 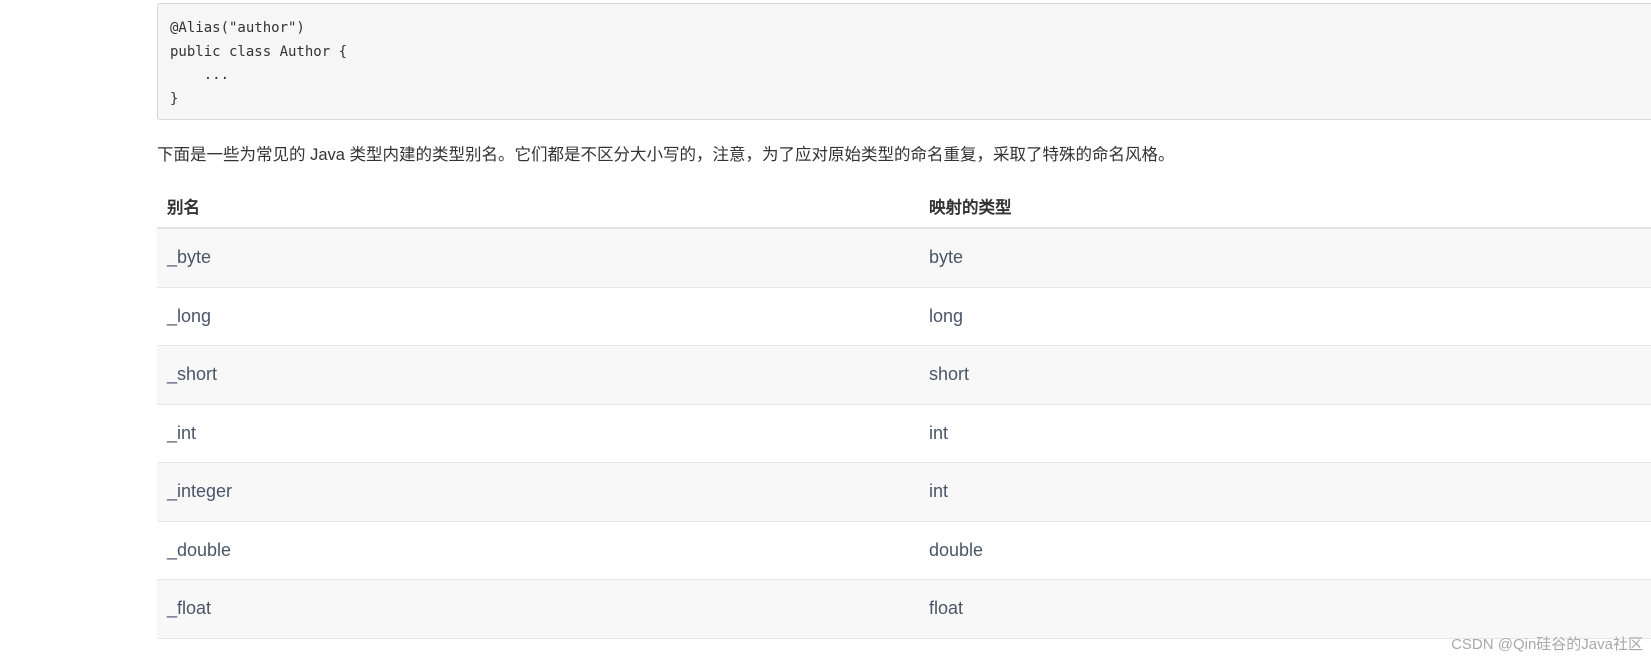 I want to click on type-cell: long, so click(x=946, y=315).